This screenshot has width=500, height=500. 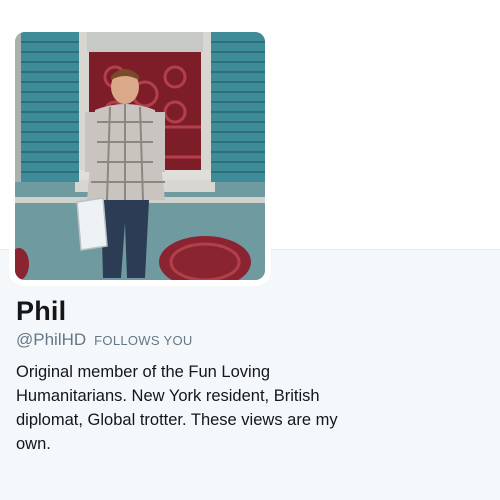 I want to click on profile-handle: @PhilHD, so click(x=51, y=340).